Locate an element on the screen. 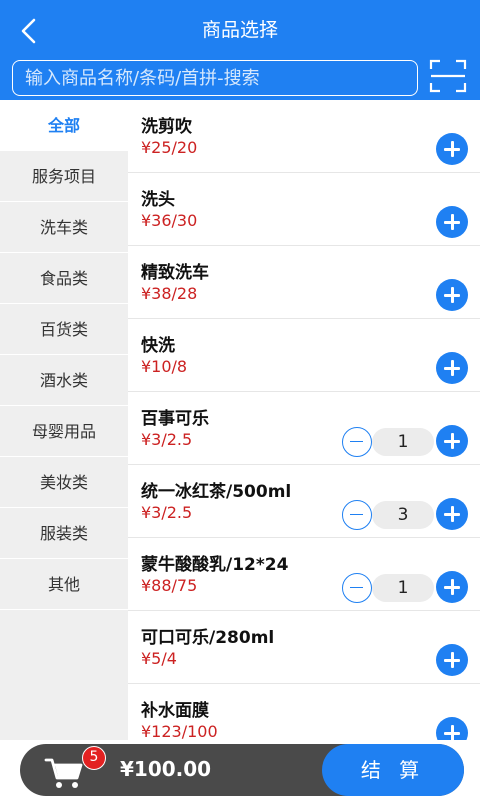  sidebar-category-item: 全部 is located at coordinates (64, 125).